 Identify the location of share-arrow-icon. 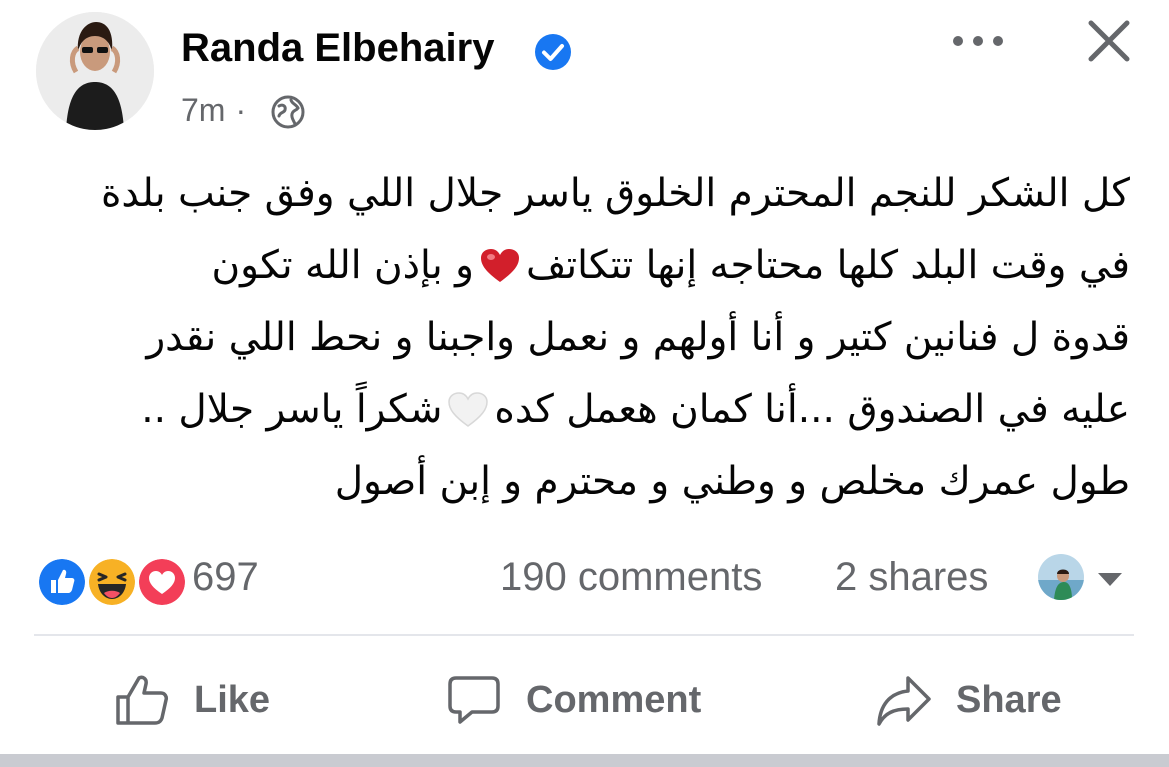
(904, 701).